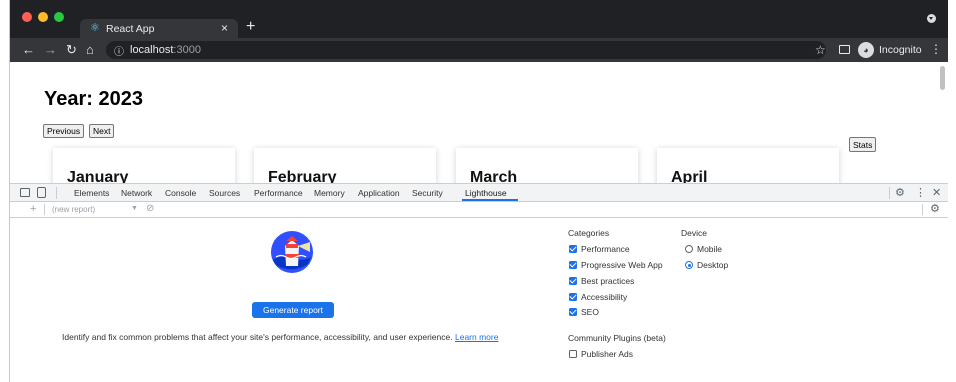 The width and height of the screenshot is (956, 382). Describe the element at coordinates (329, 193) in the screenshot. I see `tab-memory: Memory` at that location.